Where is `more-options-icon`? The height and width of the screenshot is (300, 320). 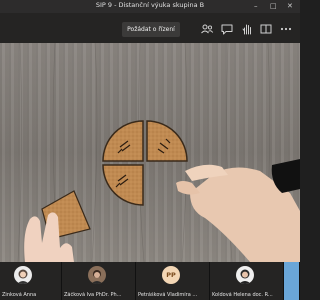
more-options-icon is located at coordinates (286, 29).